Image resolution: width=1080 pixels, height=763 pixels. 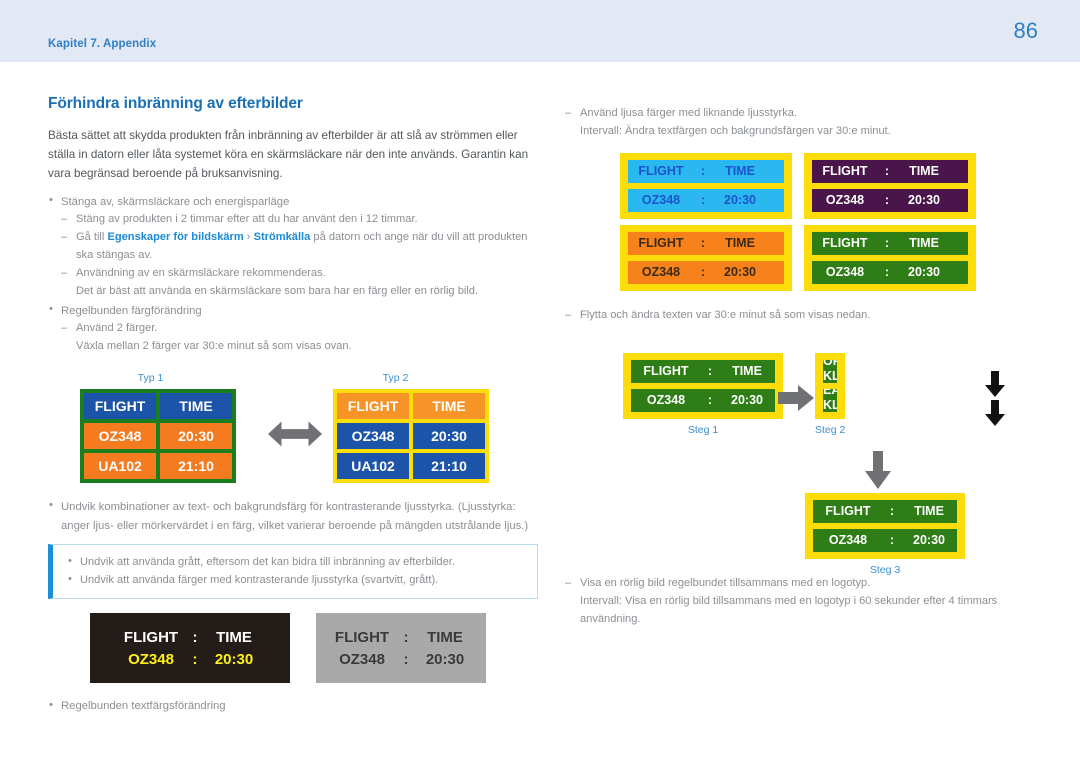 I want to click on clip-line-b: KL0025 : 16:50, so click(x=830, y=404).